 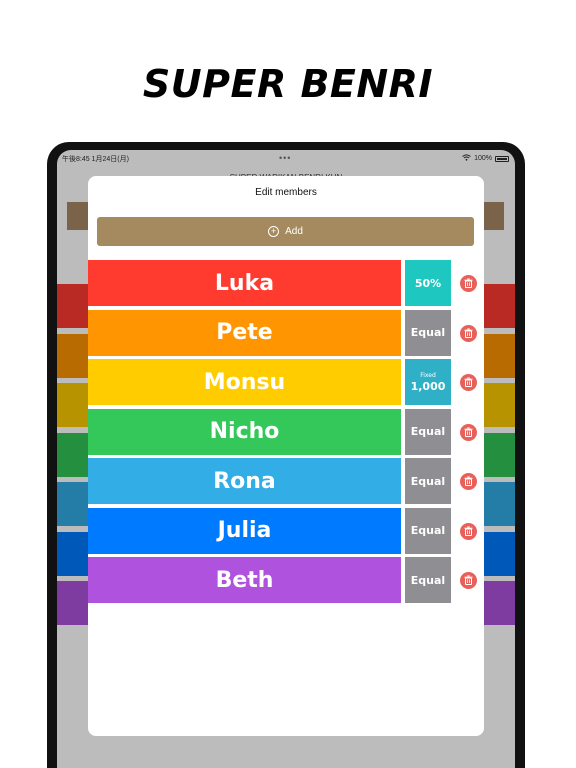 I want to click on share-type-value: 50%, so click(x=428, y=283).